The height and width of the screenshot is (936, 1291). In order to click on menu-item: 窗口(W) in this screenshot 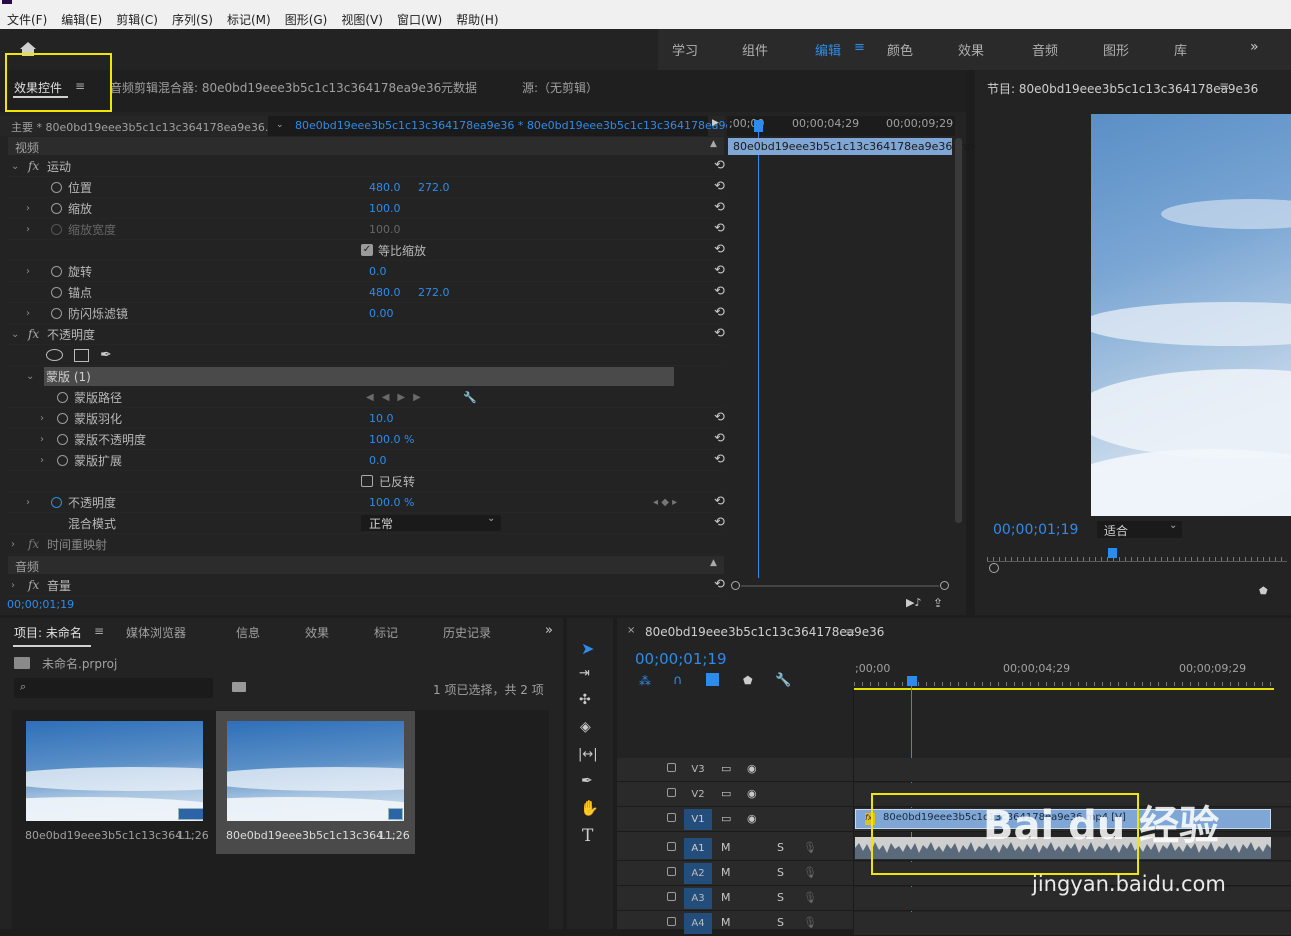, I will do `click(419, 19)`.